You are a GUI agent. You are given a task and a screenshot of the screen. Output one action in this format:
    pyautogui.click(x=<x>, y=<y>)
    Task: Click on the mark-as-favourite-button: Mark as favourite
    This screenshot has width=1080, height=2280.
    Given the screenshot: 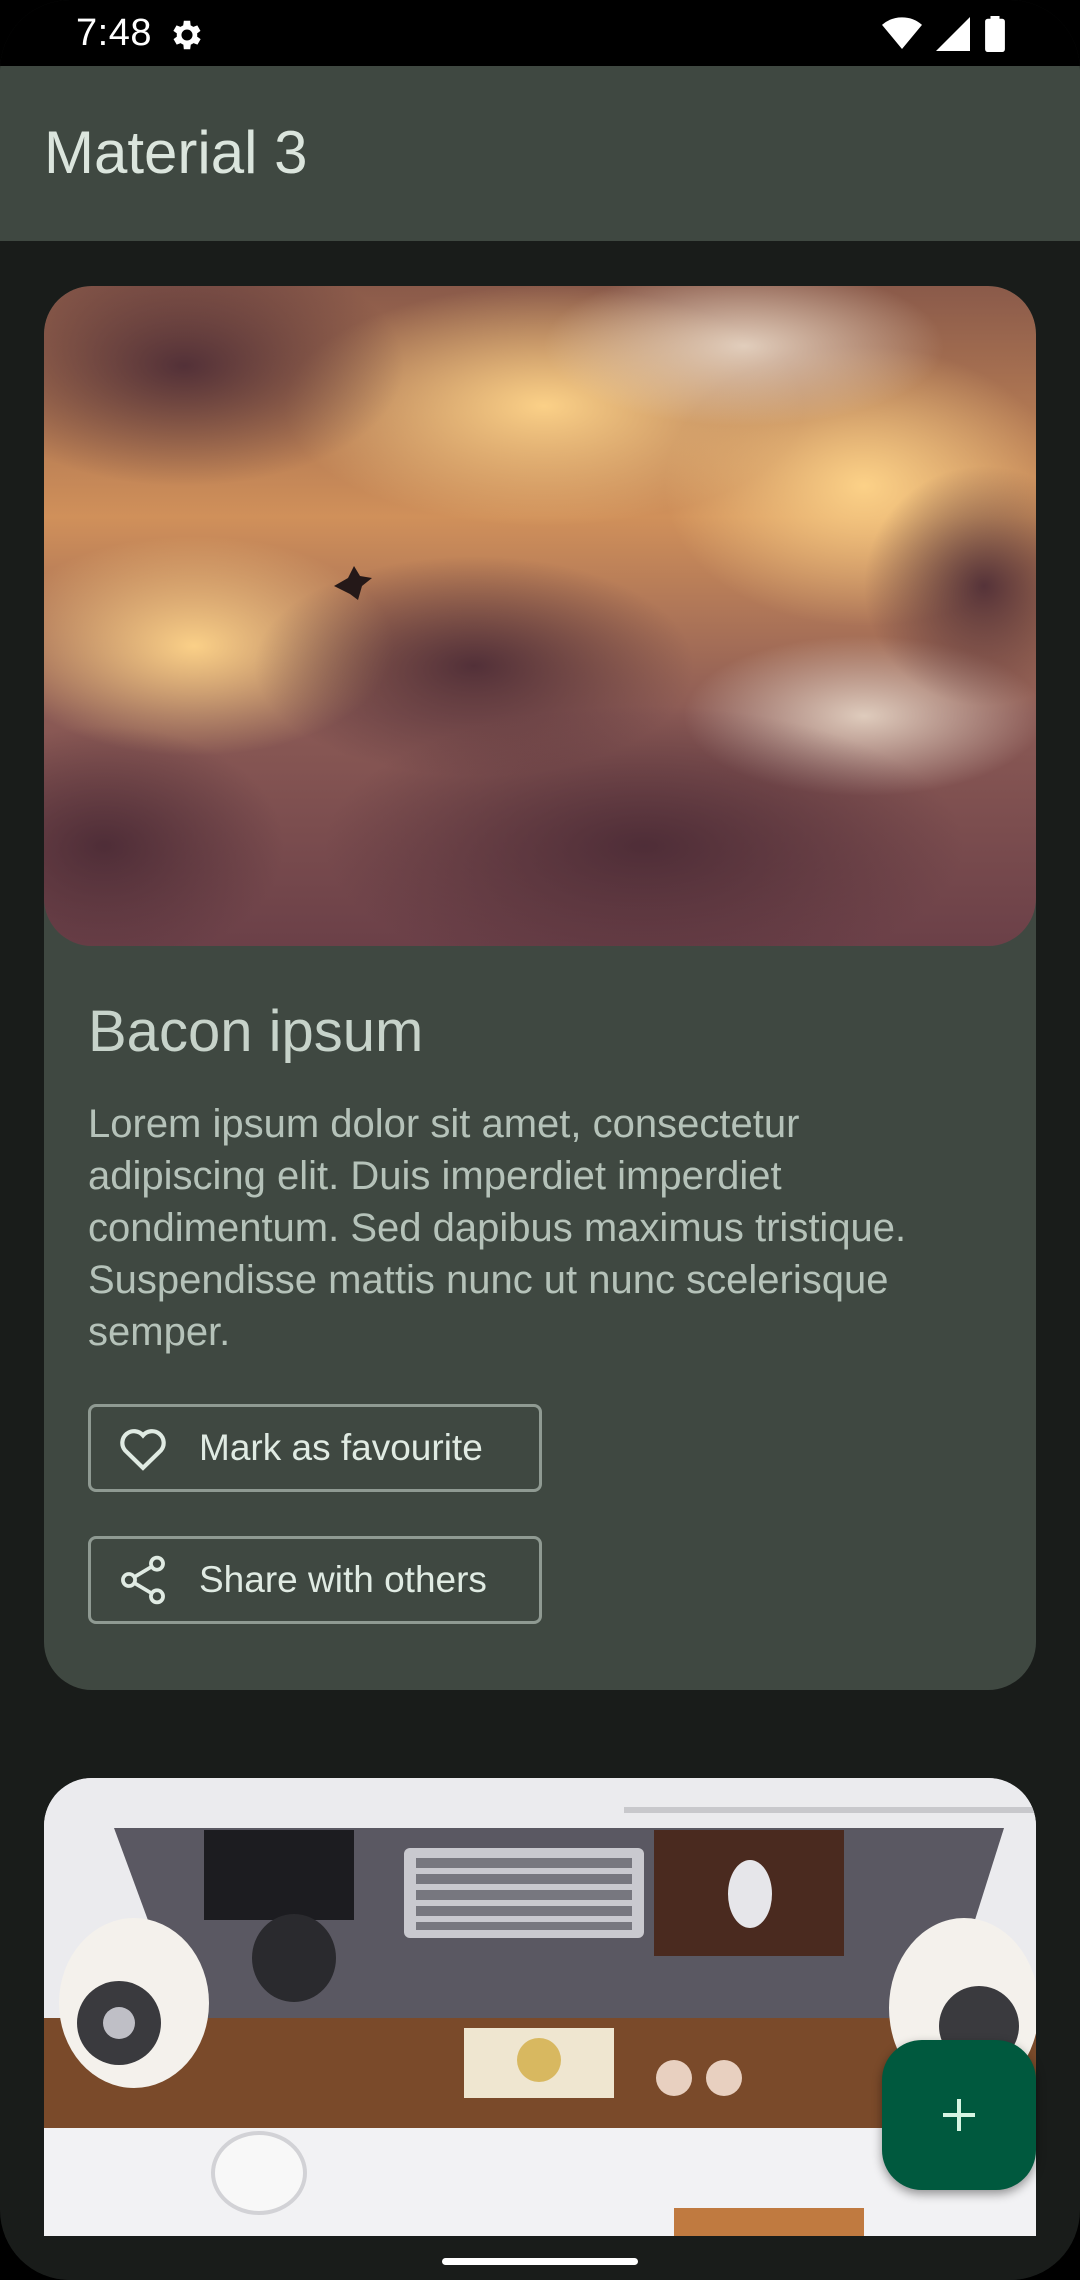 What is the action you would take?
    pyautogui.click(x=315, y=1448)
    